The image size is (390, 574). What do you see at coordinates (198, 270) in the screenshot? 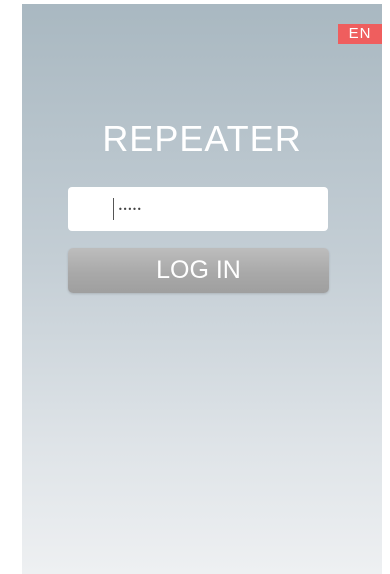
I see `login-button: LOG IN` at bounding box center [198, 270].